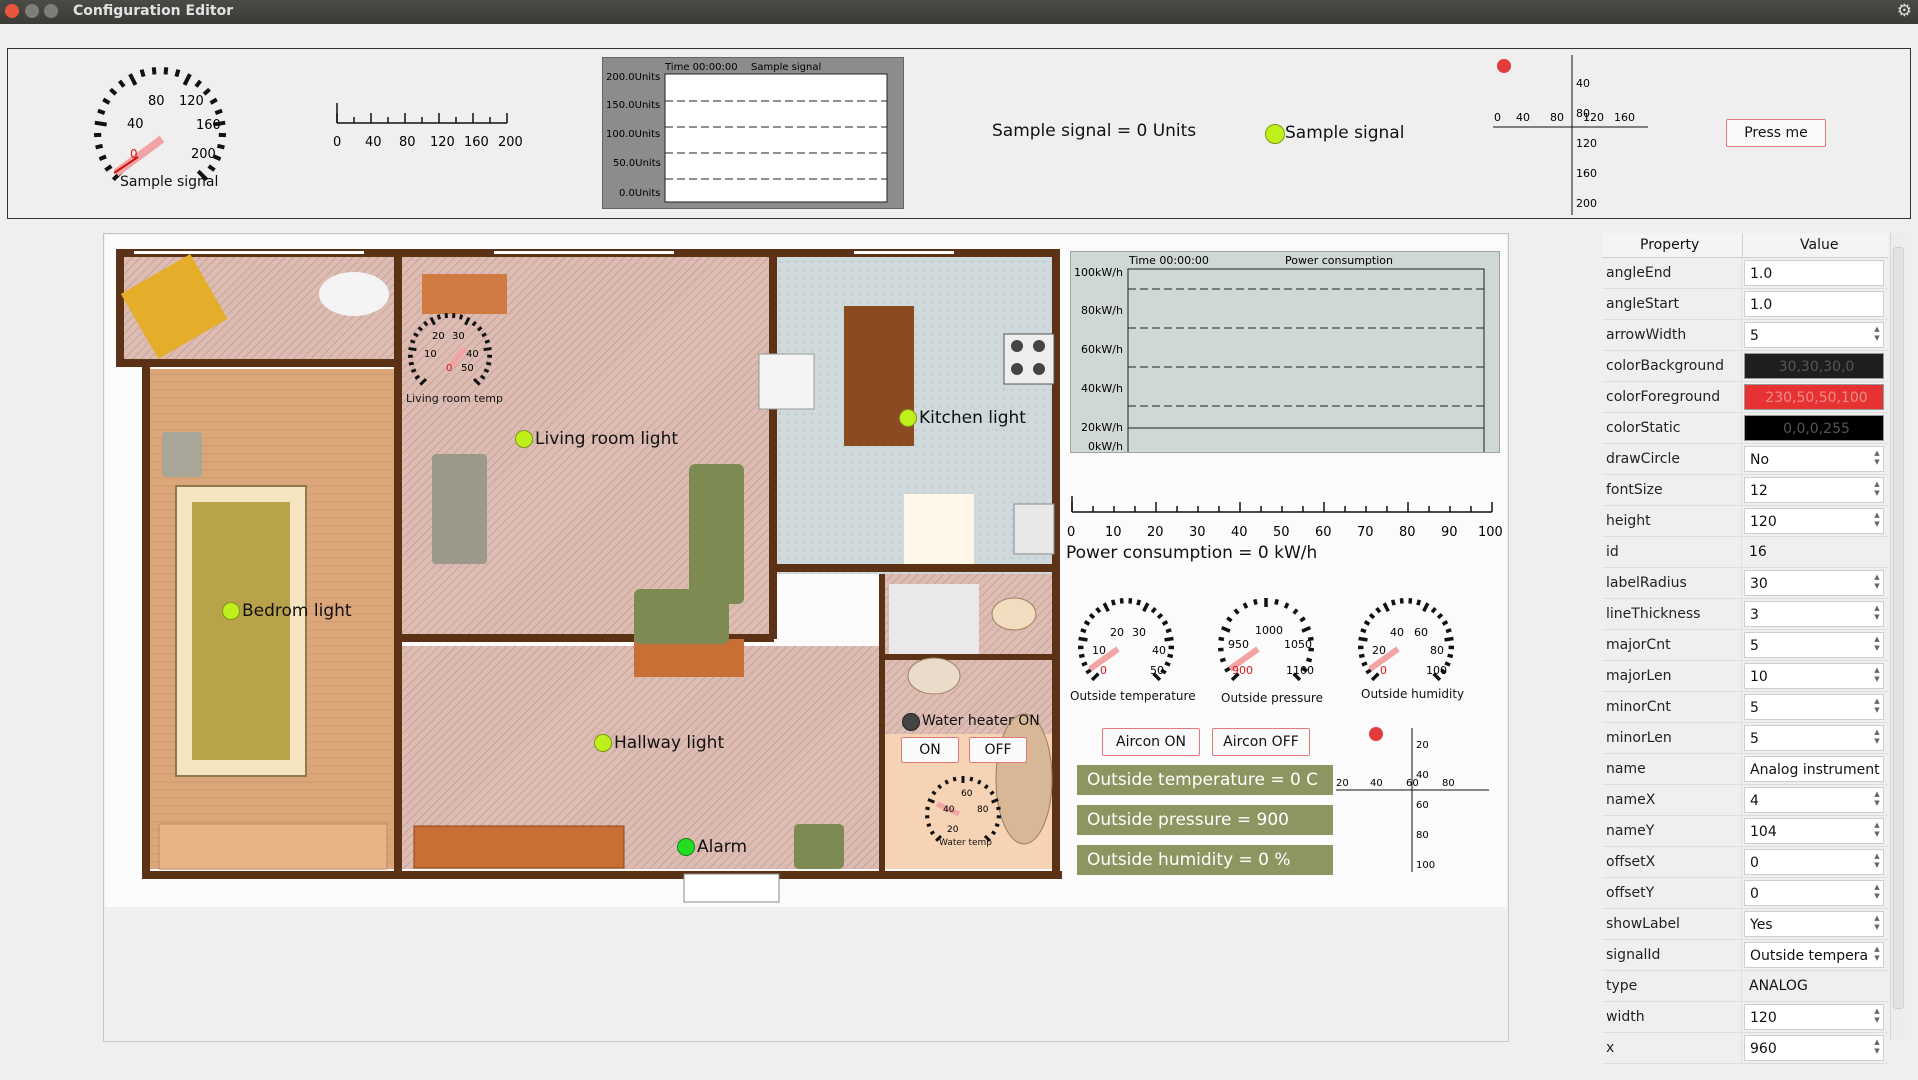 This screenshot has height=1080, width=1918. Describe the element at coordinates (603, 743) in the screenshot. I see `hallway-light-led` at that location.